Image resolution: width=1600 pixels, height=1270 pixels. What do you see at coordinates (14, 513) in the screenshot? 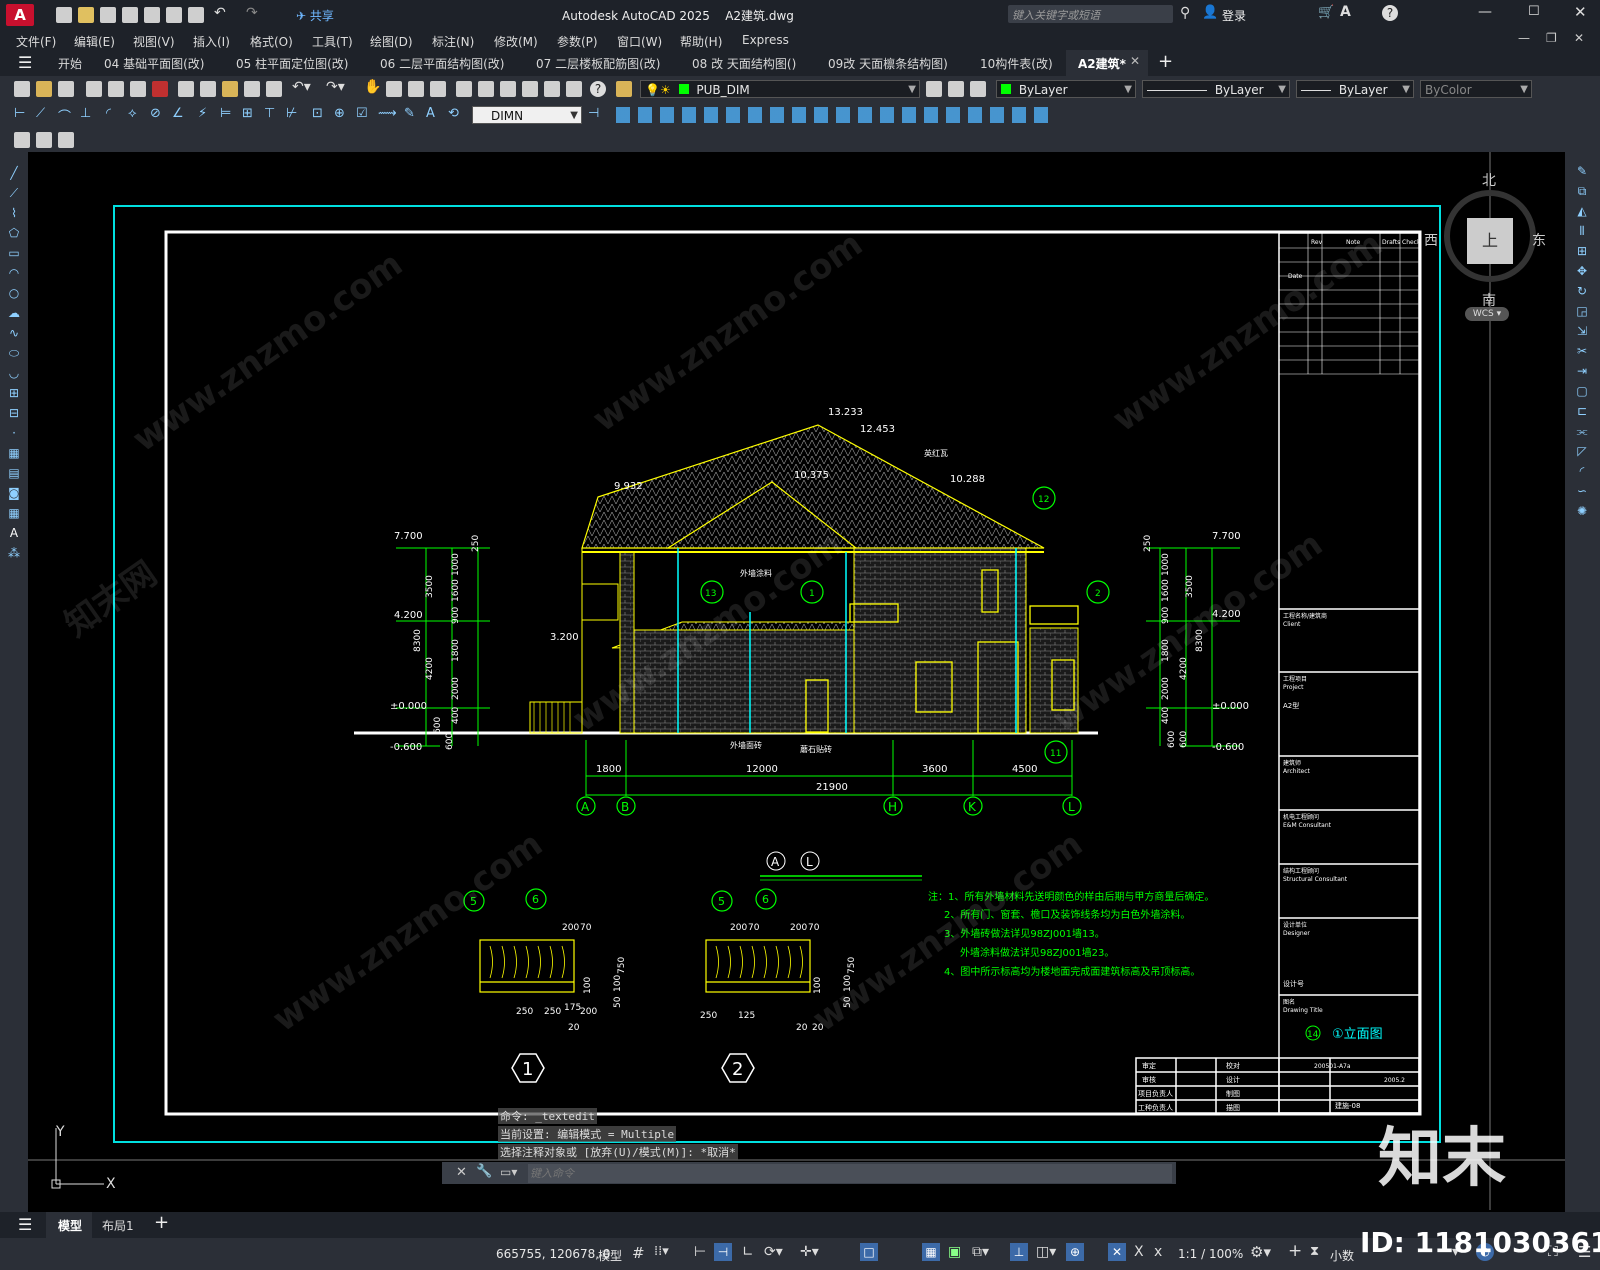
I see `table-icon: ▦` at bounding box center [14, 513].